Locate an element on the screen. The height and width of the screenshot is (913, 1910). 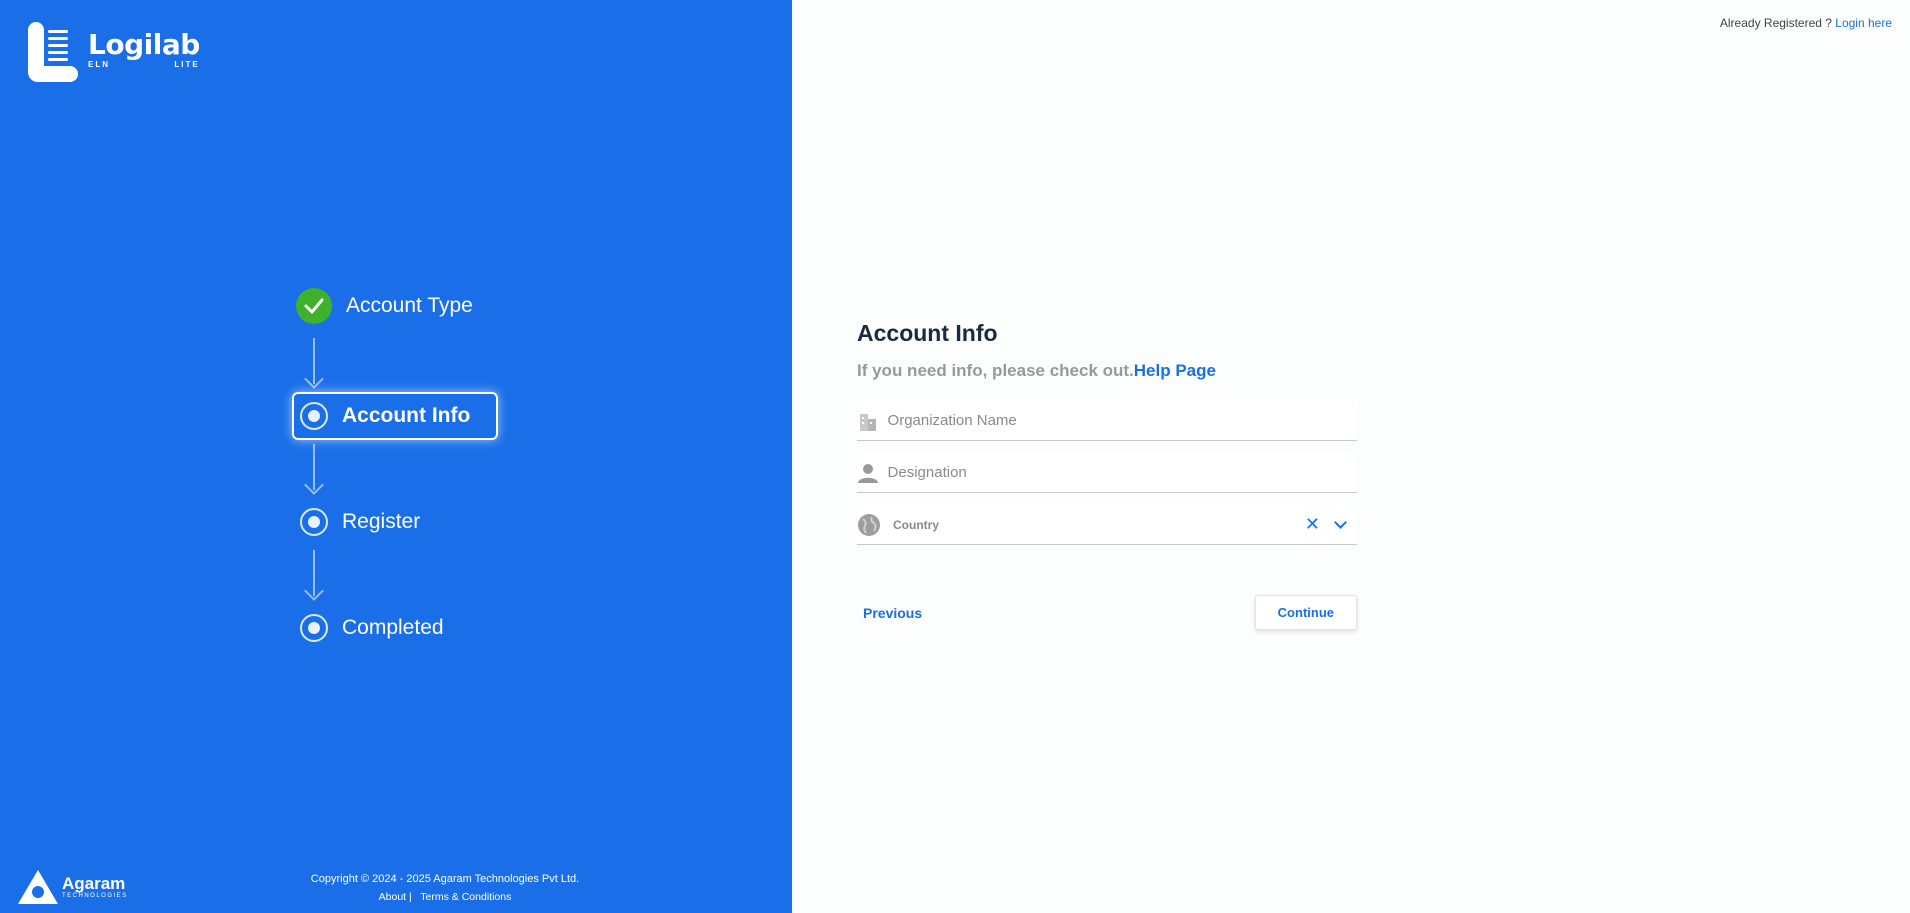
step-label: Register is located at coordinates (381, 521).